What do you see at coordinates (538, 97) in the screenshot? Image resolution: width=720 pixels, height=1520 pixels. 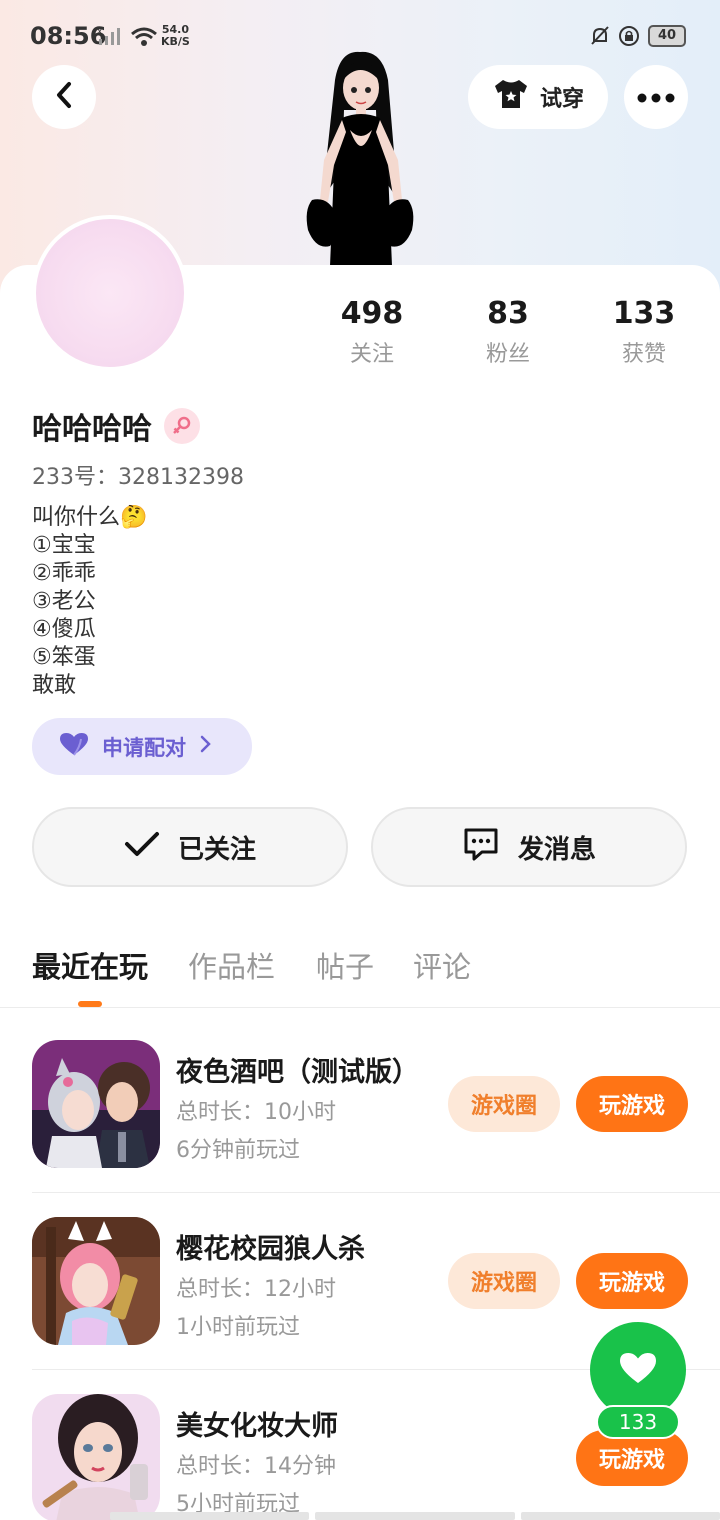 I see `try-on-button: 试穿` at bounding box center [538, 97].